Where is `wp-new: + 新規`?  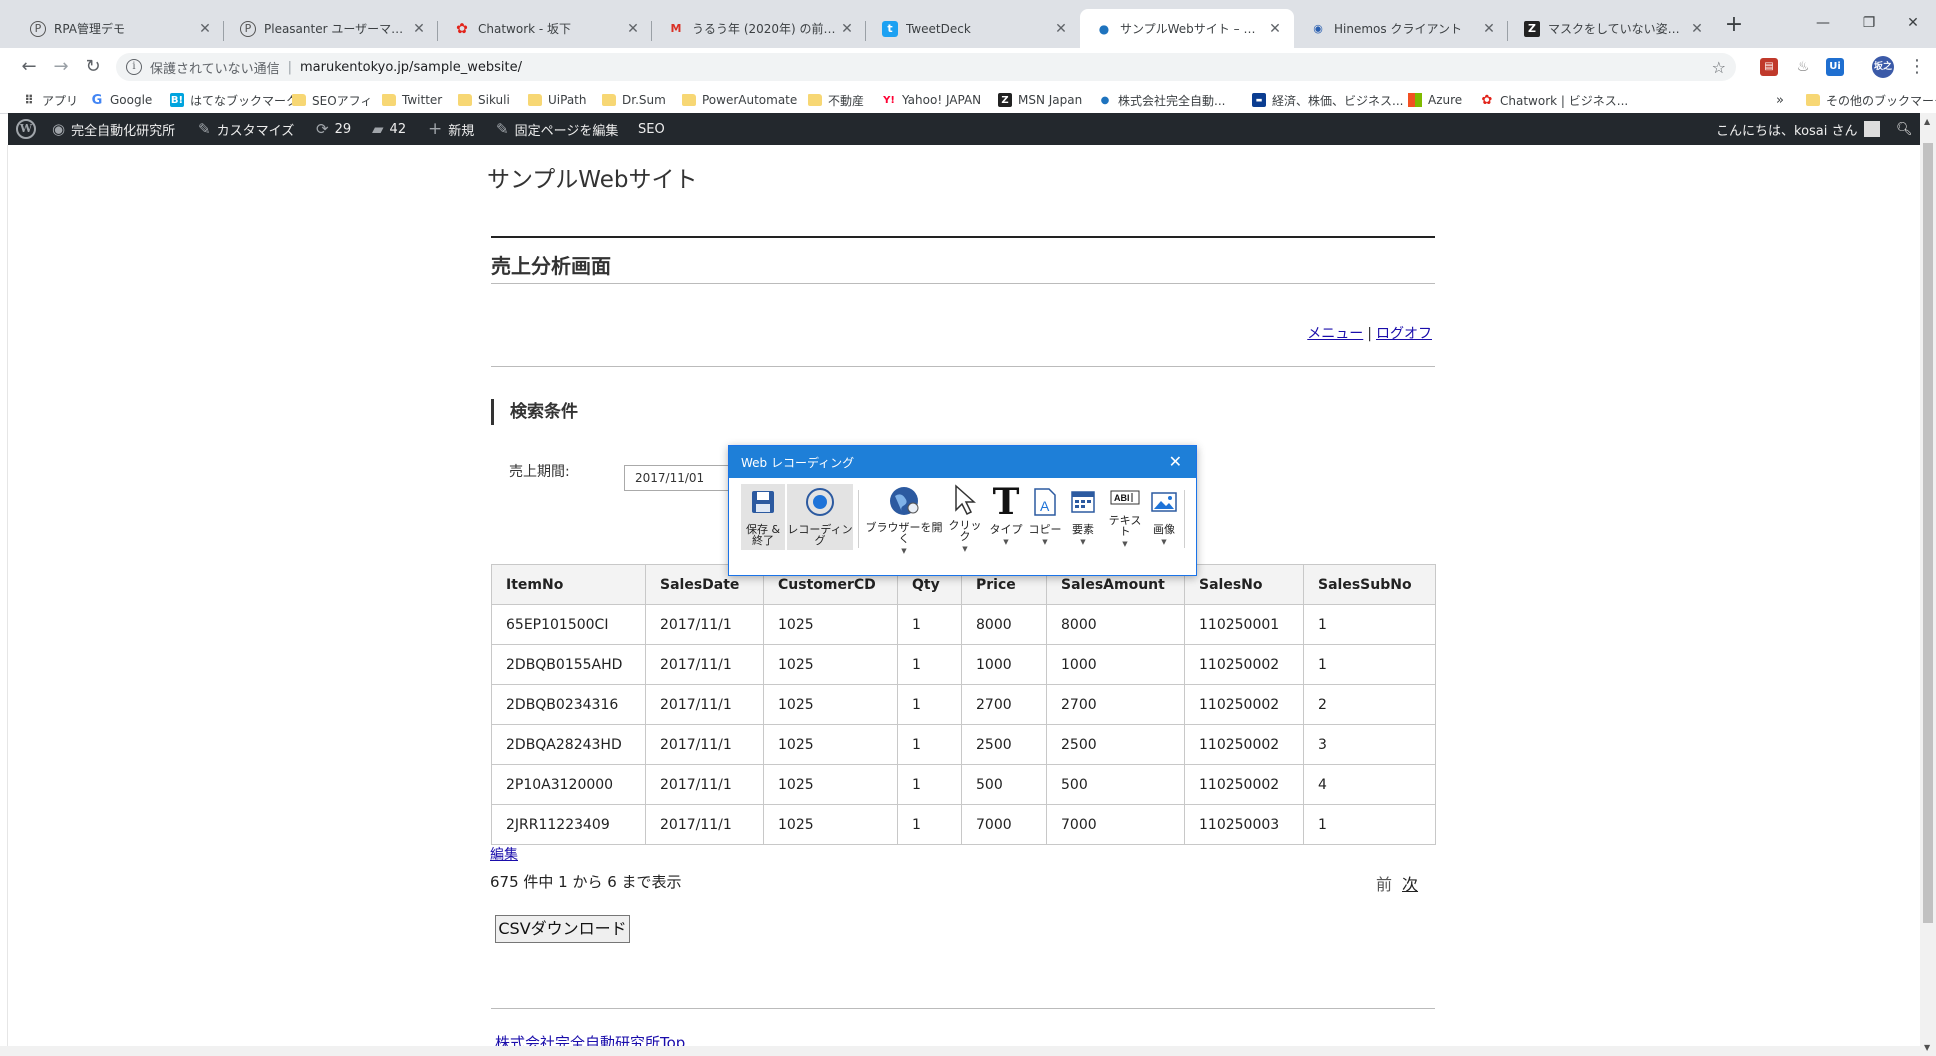
wp-new: + 新規 is located at coordinates (451, 129).